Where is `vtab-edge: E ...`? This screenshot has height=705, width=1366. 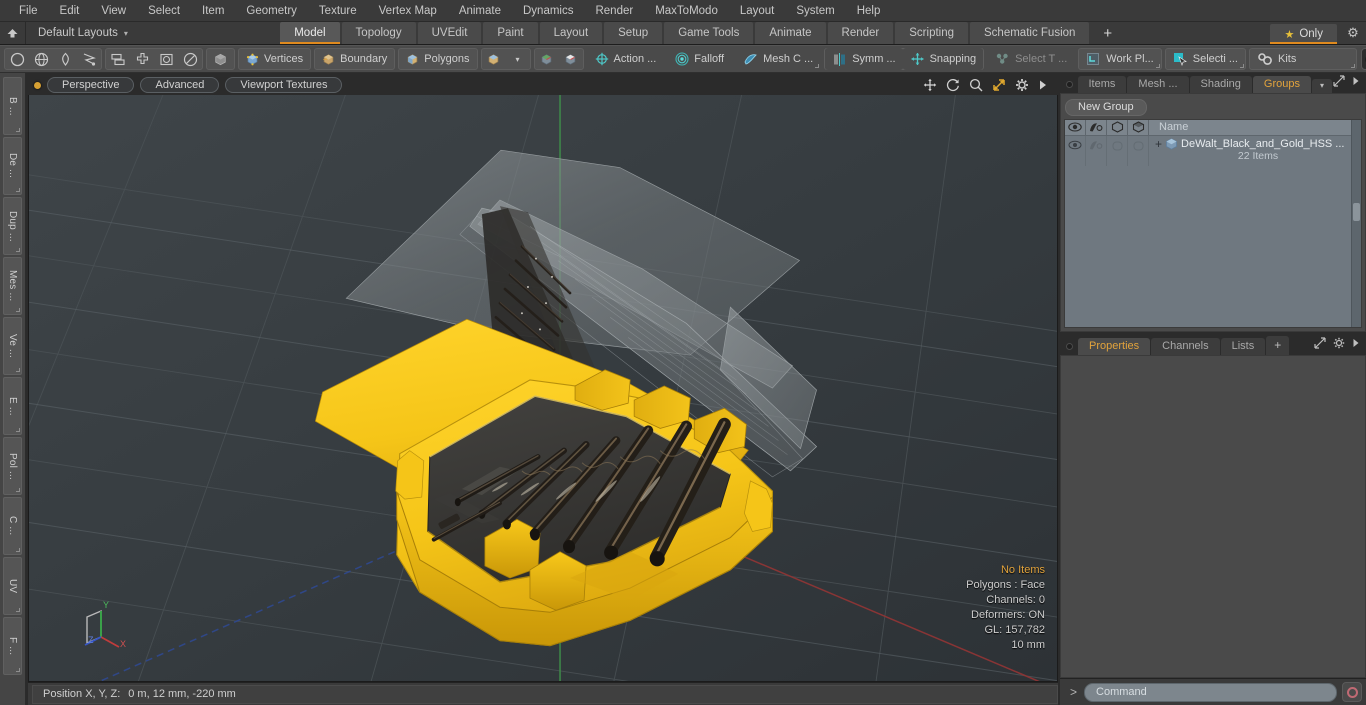
vtab-edge: E ... is located at coordinates (12, 406).